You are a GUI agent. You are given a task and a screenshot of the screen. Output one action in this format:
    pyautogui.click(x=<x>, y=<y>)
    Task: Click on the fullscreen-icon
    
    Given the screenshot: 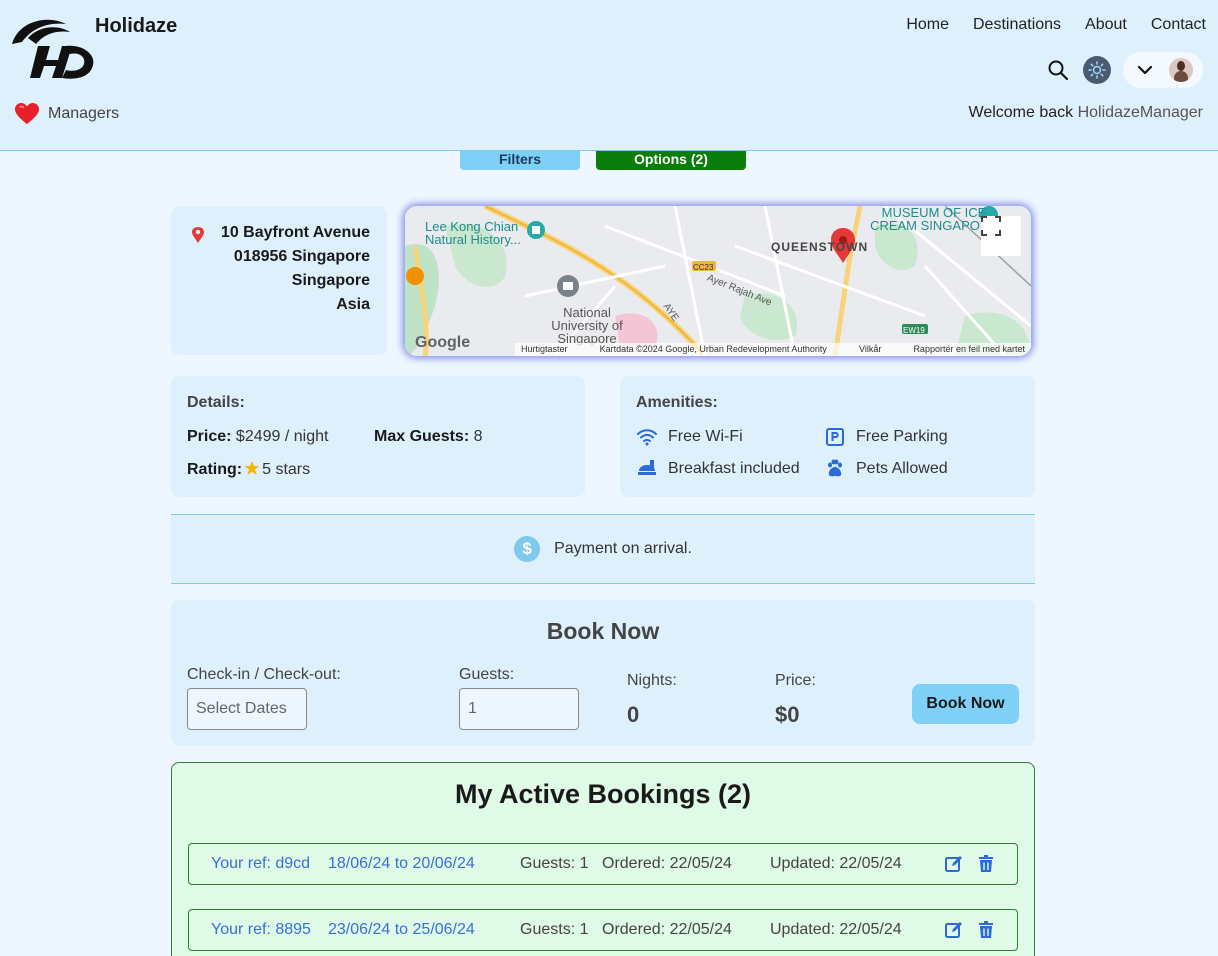 What is the action you would take?
    pyautogui.click(x=991, y=226)
    